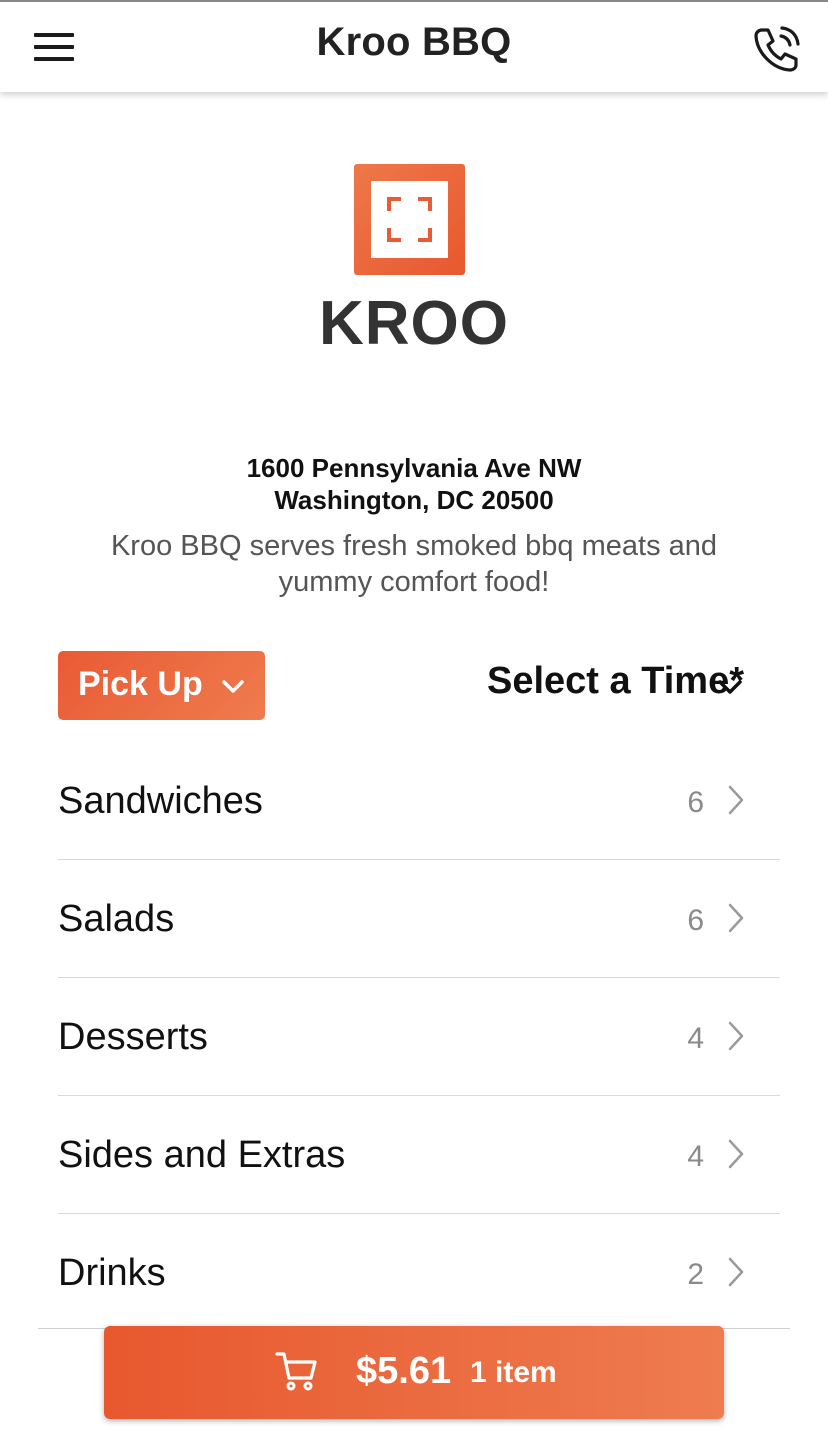  I want to click on cart-total: $5.61, so click(404, 1371).